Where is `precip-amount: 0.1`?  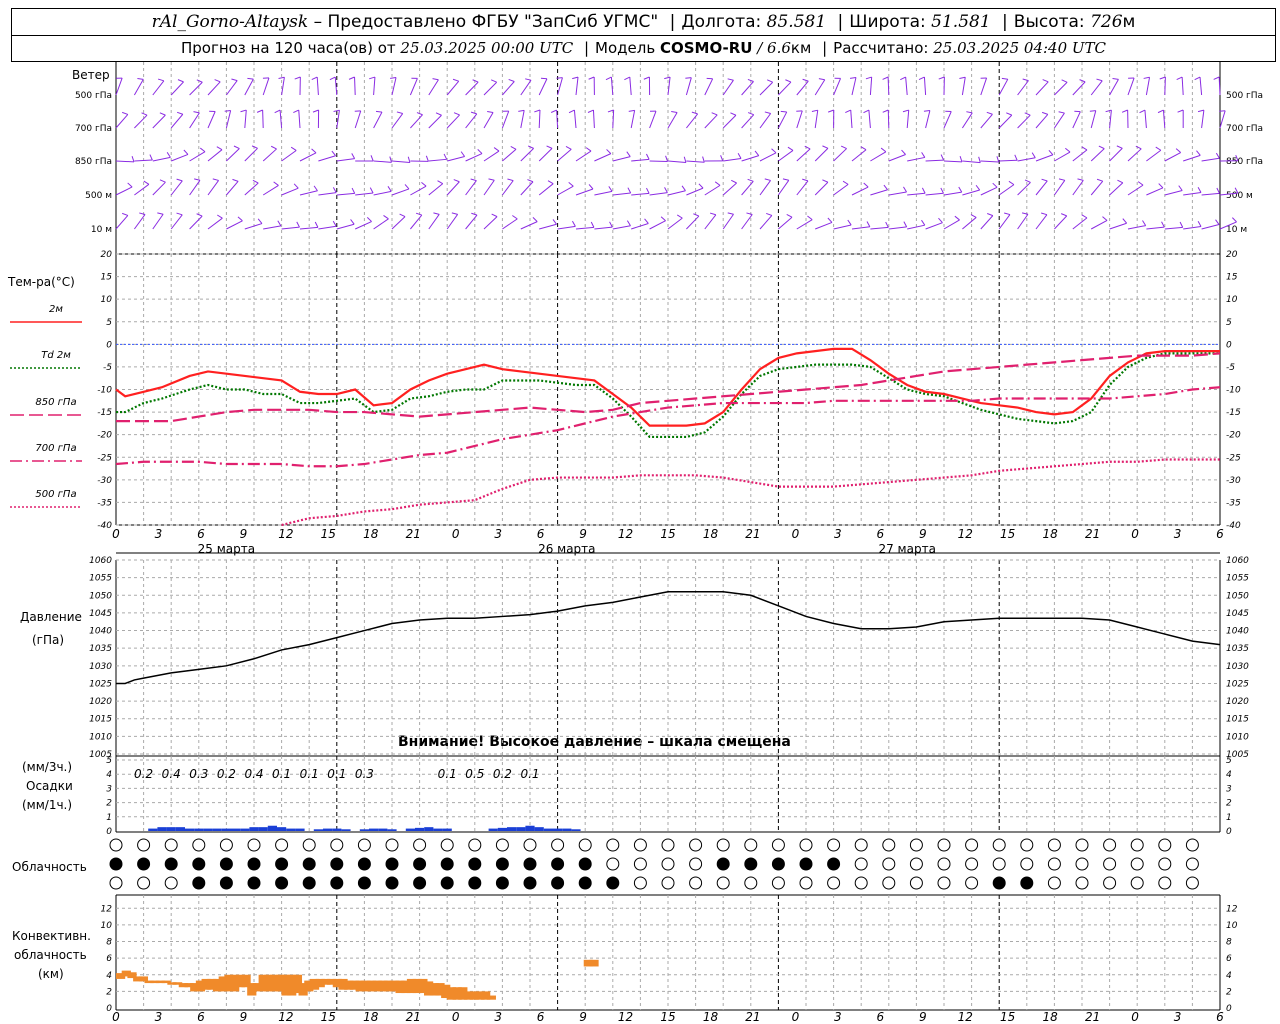 precip-amount: 0.1 is located at coordinates (336, 774).